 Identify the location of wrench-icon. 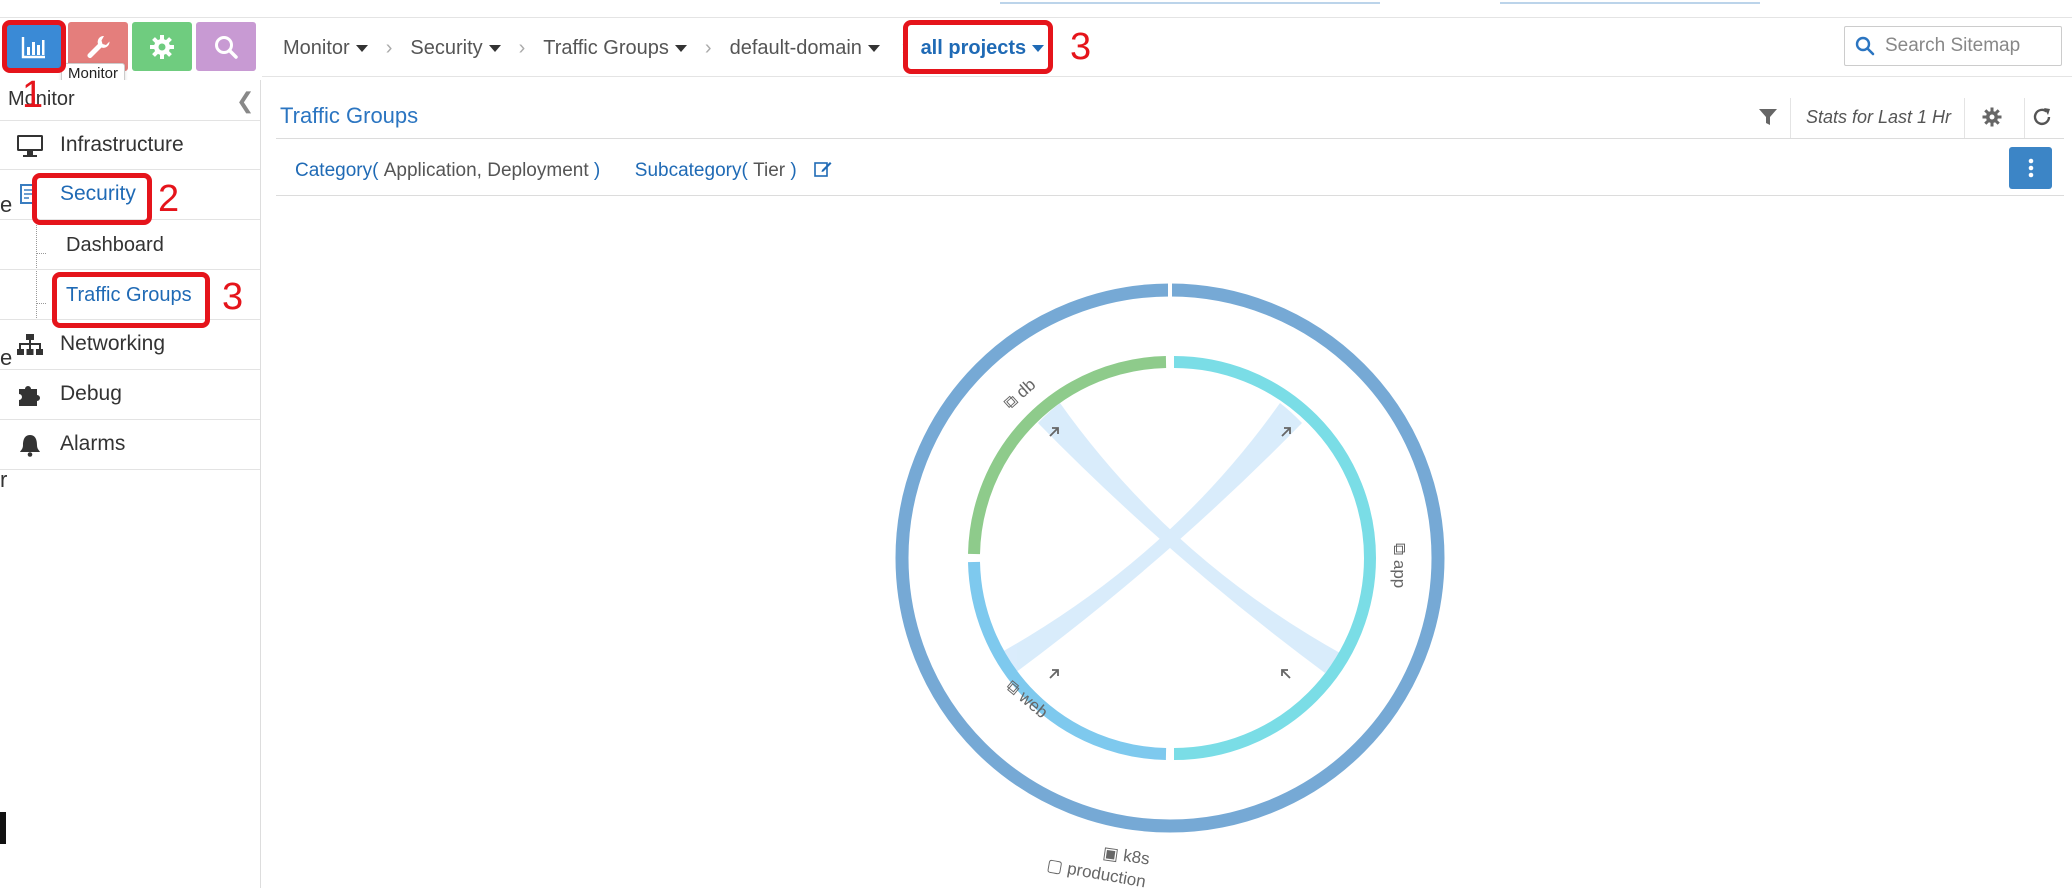
(98, 46).